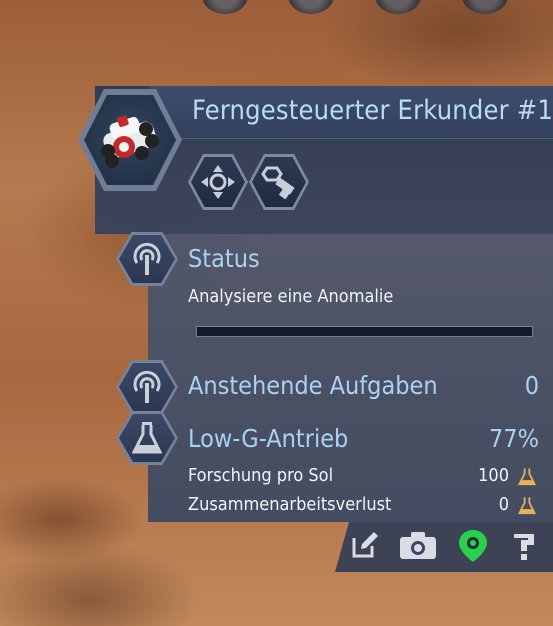 The height and width of the screenshot is (626, 553). Describe the element at coordinates (130, 141) in the screenshot. I see `rover-icon` at that location.